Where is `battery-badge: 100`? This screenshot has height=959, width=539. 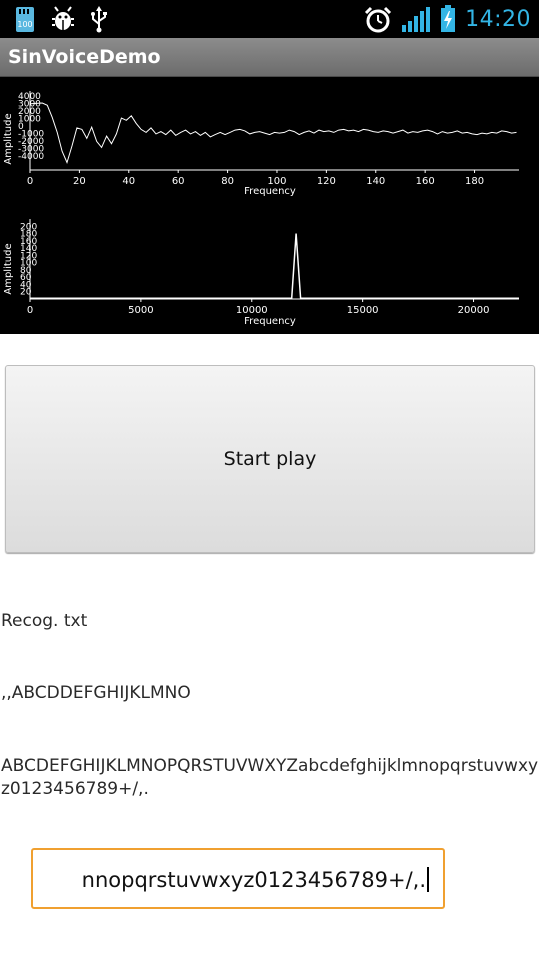 battery-badge: 100 is located at coordinates (24, 24).